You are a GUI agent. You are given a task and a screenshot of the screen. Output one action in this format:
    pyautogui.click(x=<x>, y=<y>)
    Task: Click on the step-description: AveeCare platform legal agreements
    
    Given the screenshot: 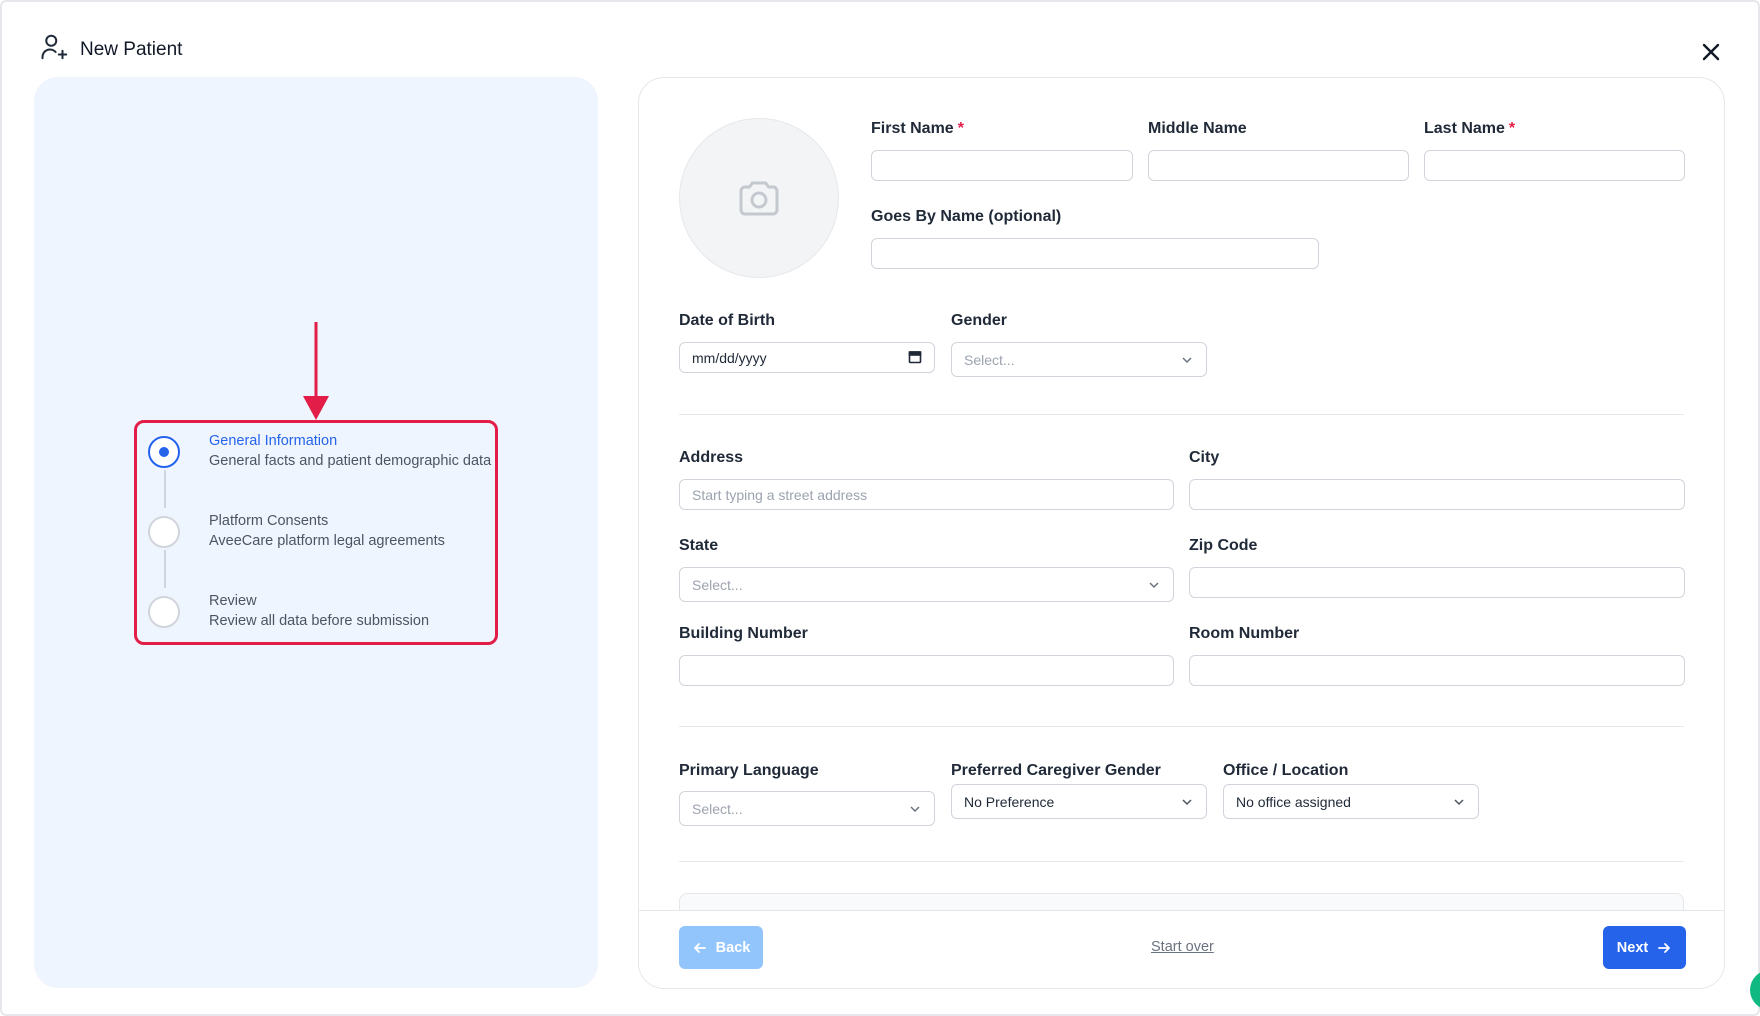 What is the action you would take?
    pyautogui.click(x=327, y=541)
    